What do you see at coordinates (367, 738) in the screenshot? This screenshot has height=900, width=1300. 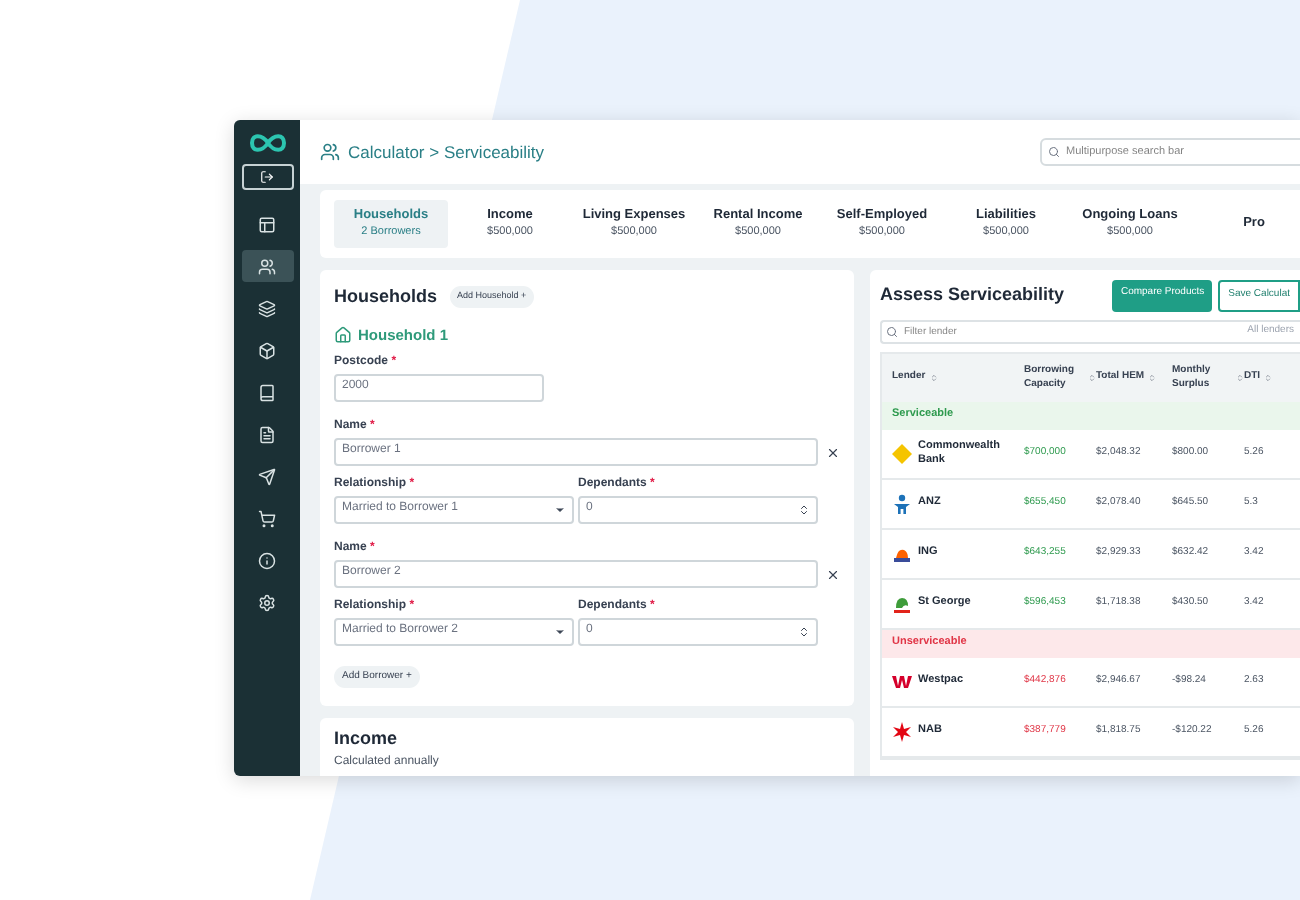 I see `card-title: Income` at bounding box center [367, 738].